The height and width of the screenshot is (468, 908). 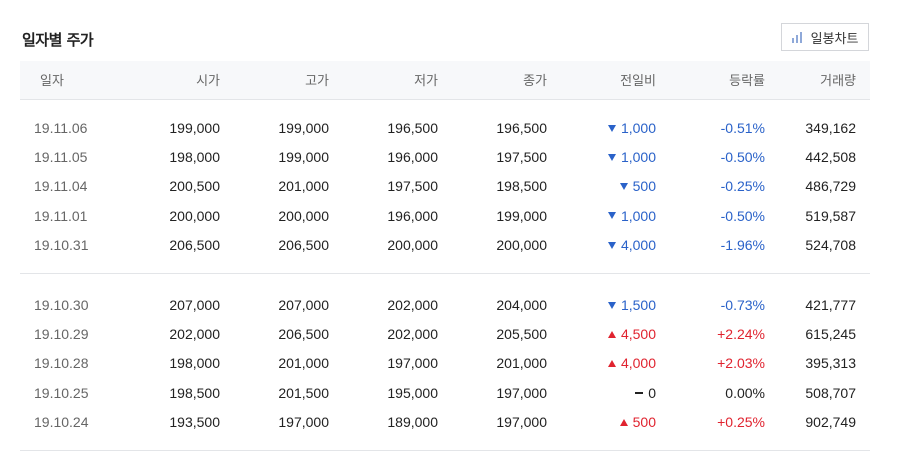 What do you see at coordinates (412, 421) in the screenshot?
I see `low-cell: 189,000` at bounding box center [412, 421].